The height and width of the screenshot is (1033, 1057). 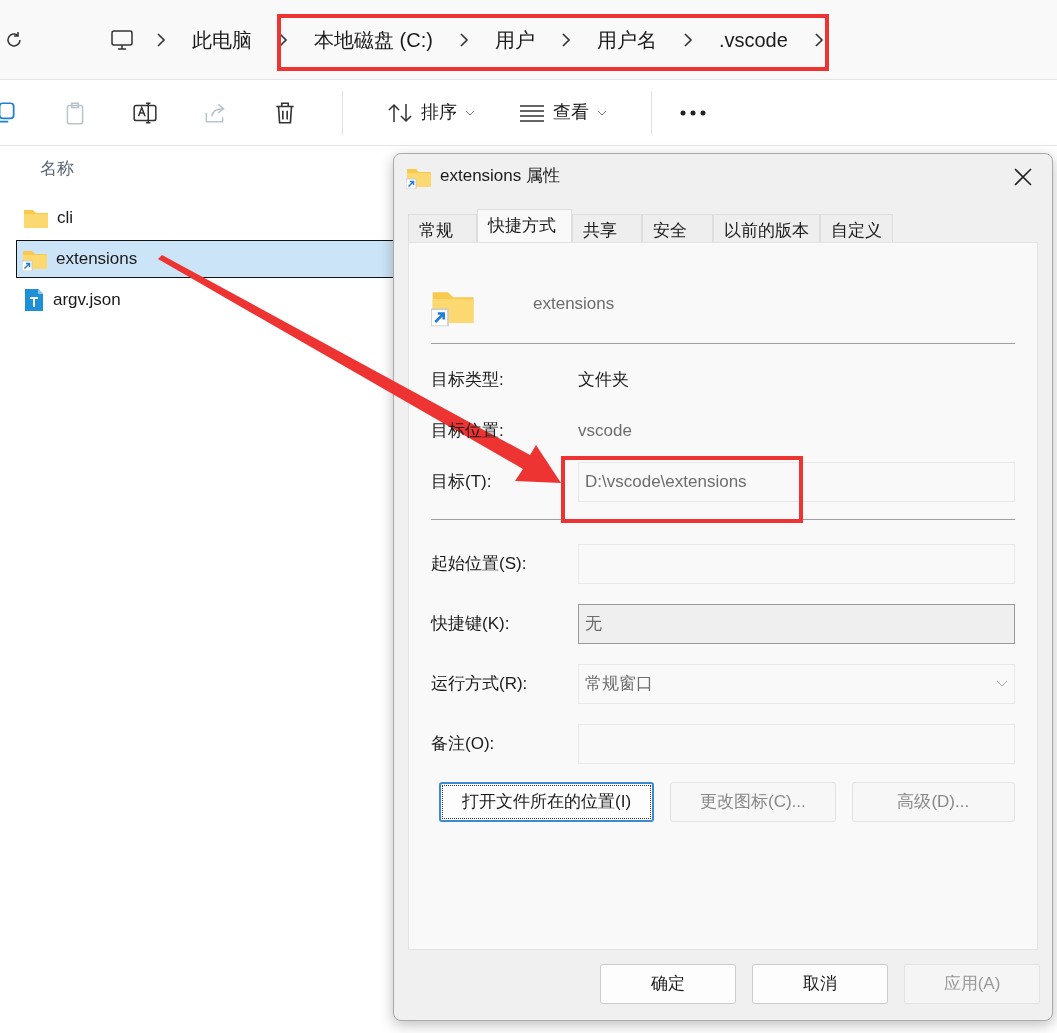 What do you see at coordinates (626, 39) in the screenshot?
I see `breadcrumb-item: 用户名` at bounding box center [626, 39].